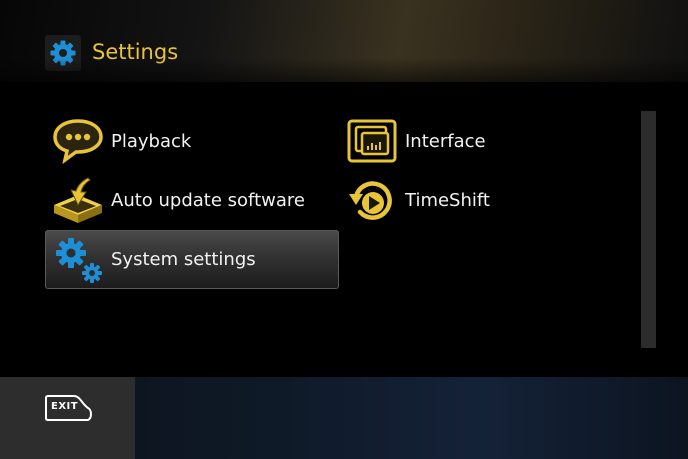  I want to click on interface-screen-icon, so click(374, 141).